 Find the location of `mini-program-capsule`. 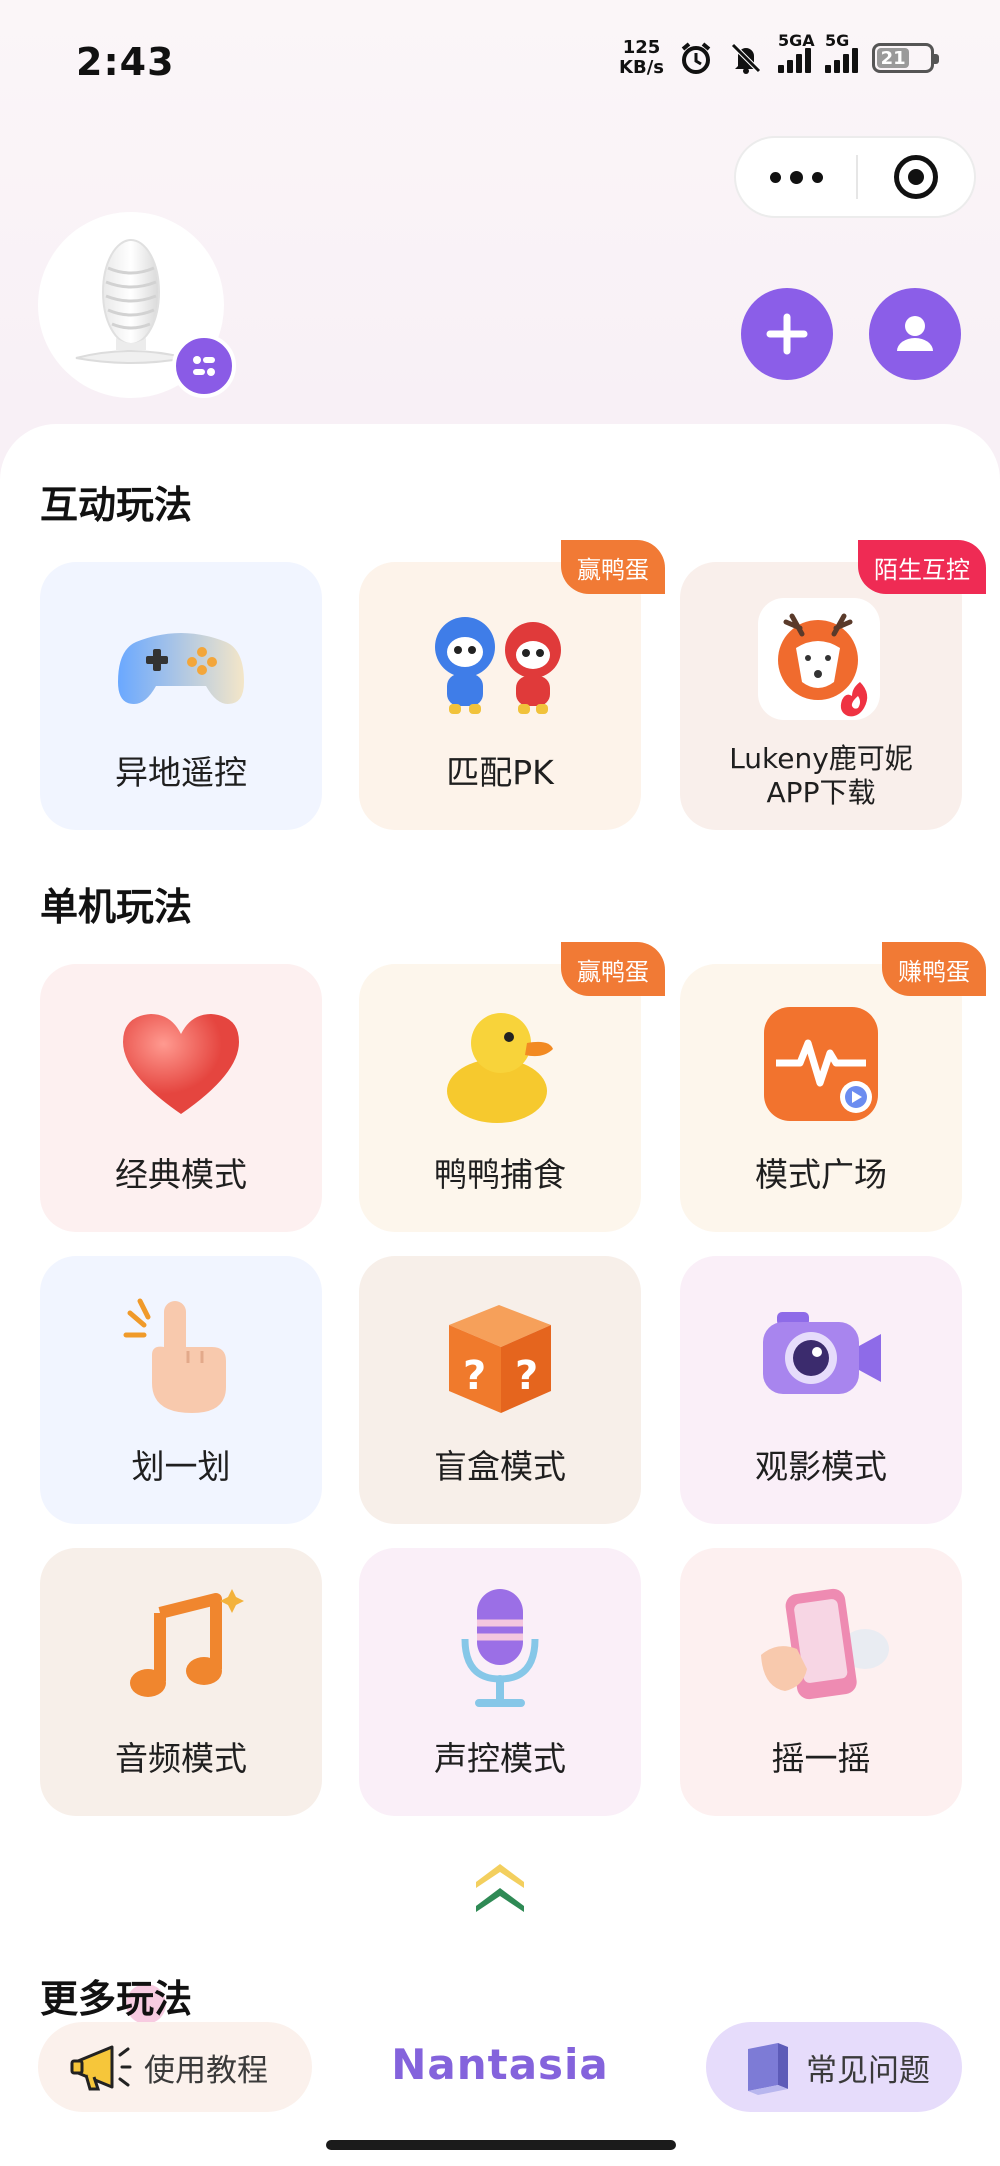

mini-program-capsule is located at coordinates (855, 177).